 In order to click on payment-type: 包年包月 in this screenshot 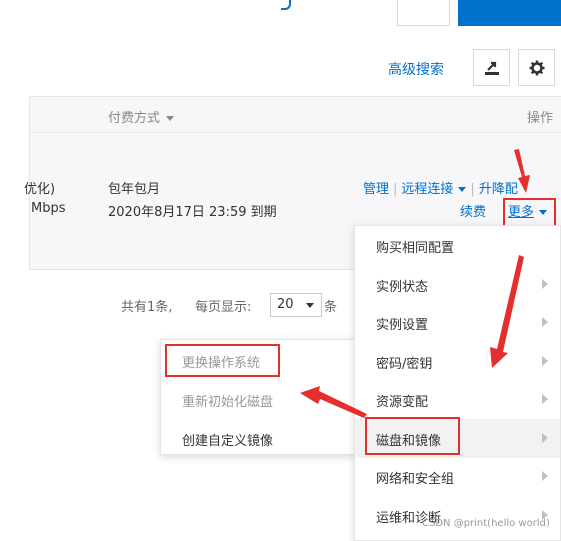, I will do `click(134, 189)`.